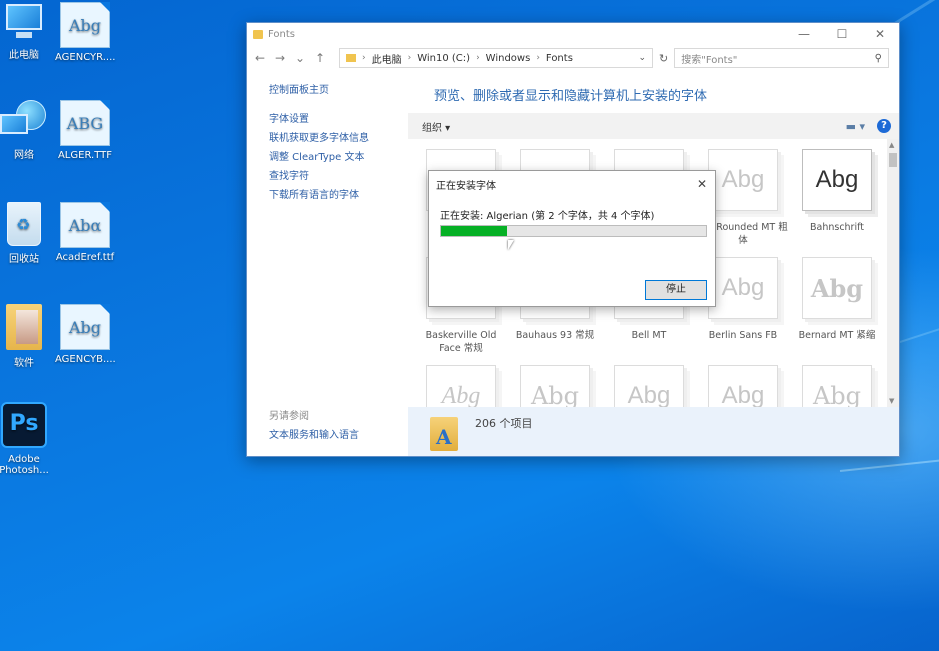  I want to click on view-options-icon: ▬ ▾, so click(855, 126).